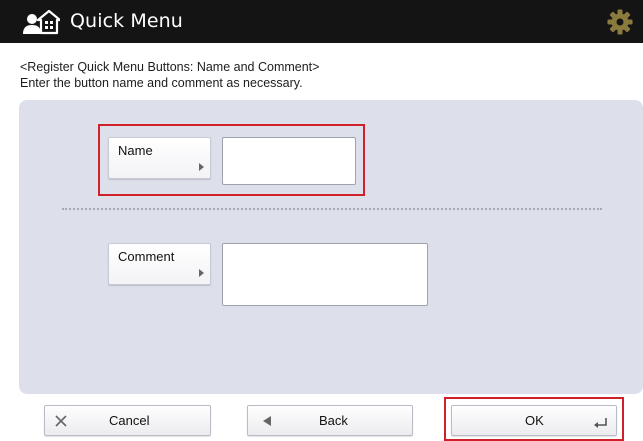 This screenshot has width=643, height=441. I want to click on back-button: Back, so click(330, 420).